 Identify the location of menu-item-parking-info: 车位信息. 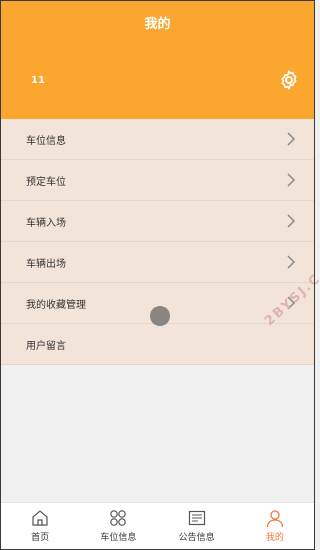
(157, 139).